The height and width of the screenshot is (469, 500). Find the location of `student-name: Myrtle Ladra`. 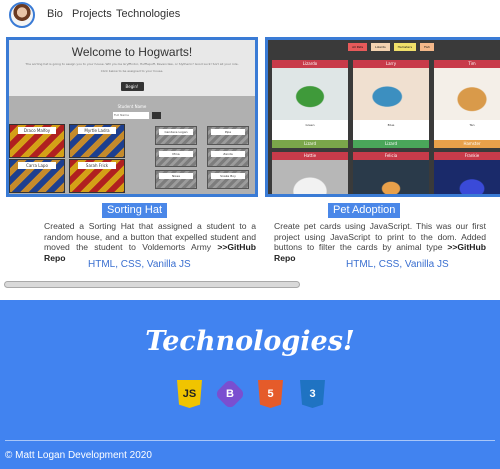

student-name: Myrtle Ladra is located at coordinates (97, 130).